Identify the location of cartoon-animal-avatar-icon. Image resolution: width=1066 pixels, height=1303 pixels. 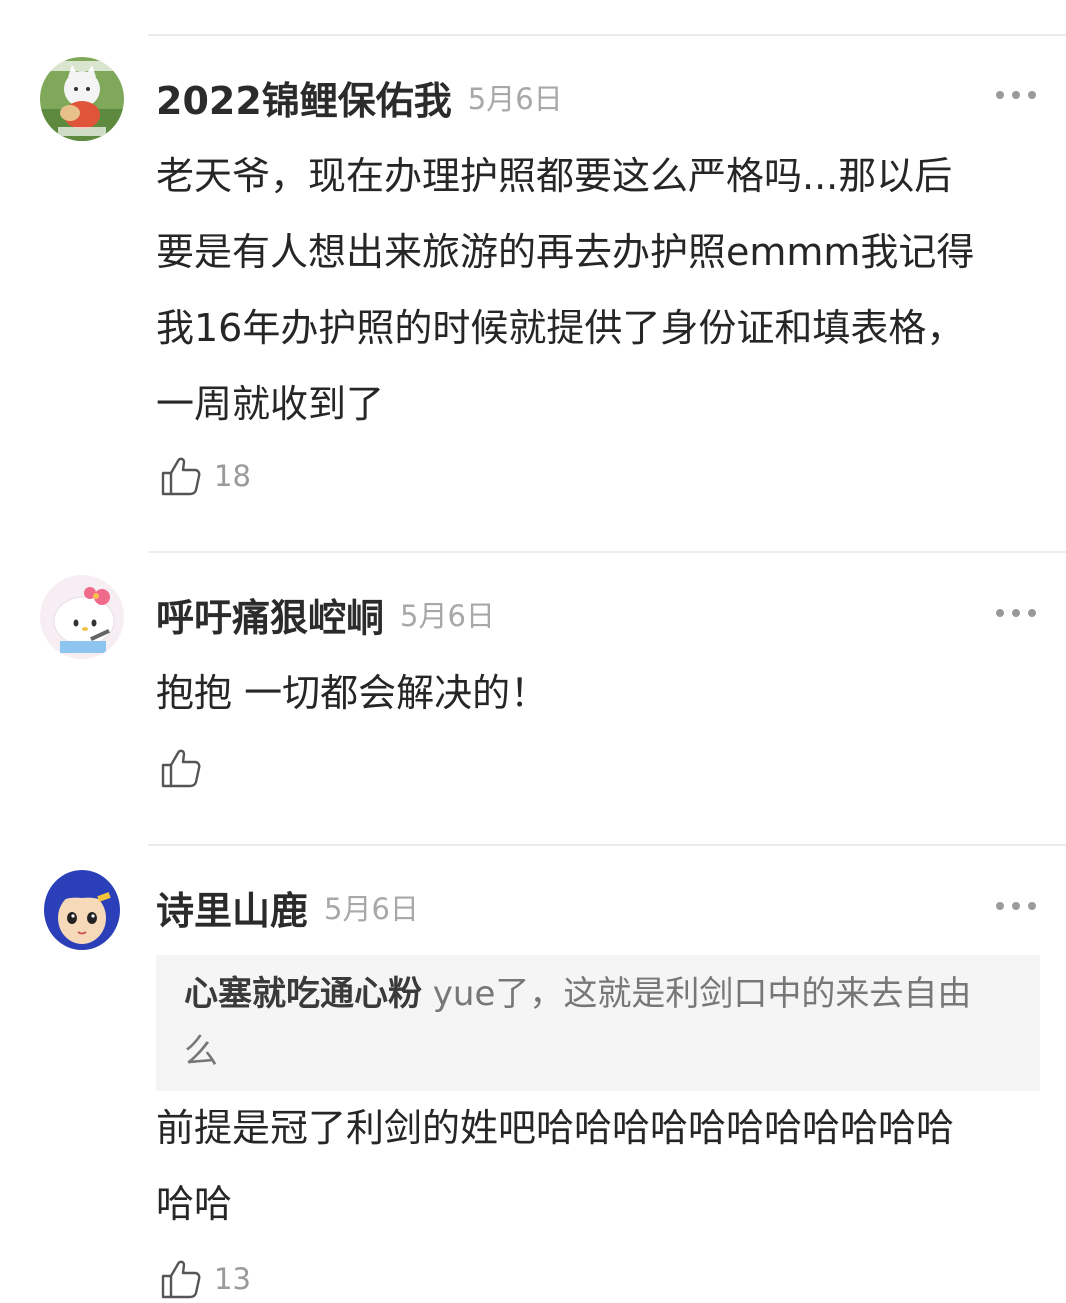
(82, 99).